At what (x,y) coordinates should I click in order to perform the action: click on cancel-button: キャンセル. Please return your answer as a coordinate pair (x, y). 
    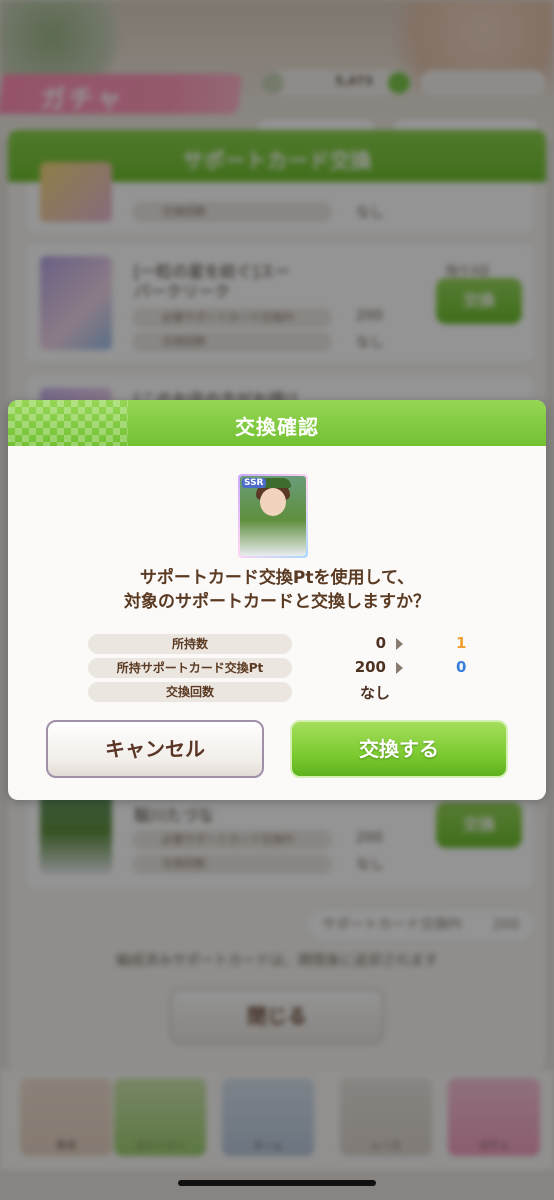
    Looking at the image, I should click on (155, 749).